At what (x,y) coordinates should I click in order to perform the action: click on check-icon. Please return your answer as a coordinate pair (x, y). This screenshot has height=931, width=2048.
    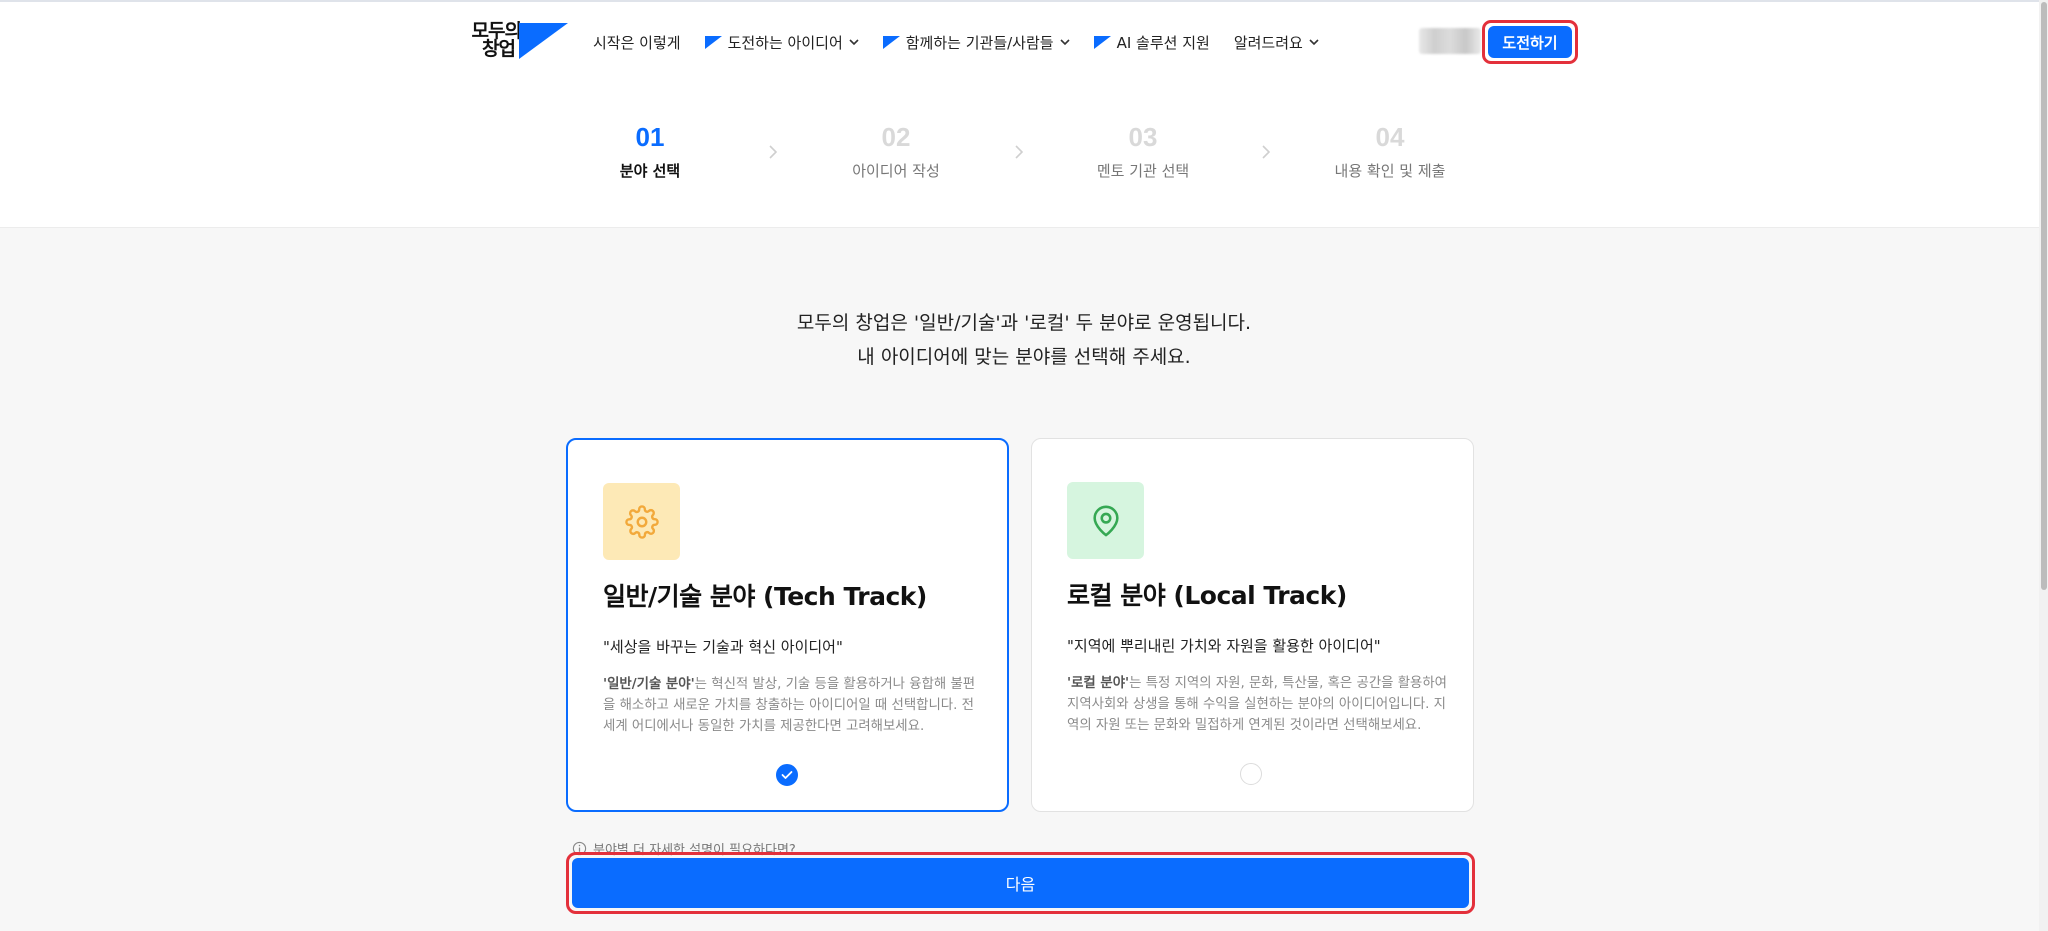
    Looking at the image, I should click on (787, 775).